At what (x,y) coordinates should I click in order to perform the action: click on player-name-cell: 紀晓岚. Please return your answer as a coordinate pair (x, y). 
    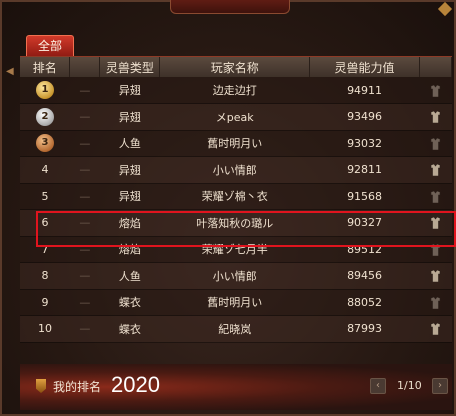
    Looking at the image, I should click on (234, 329).